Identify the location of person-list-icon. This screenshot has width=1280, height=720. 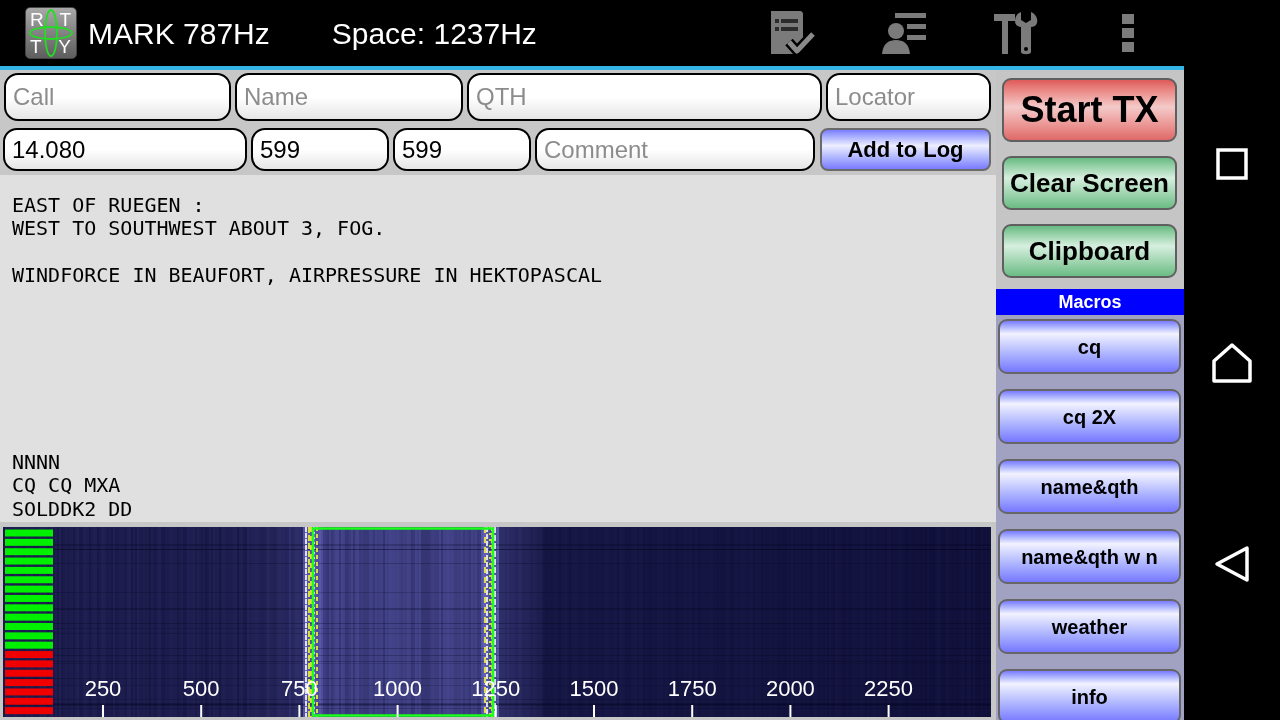
(904, 33).